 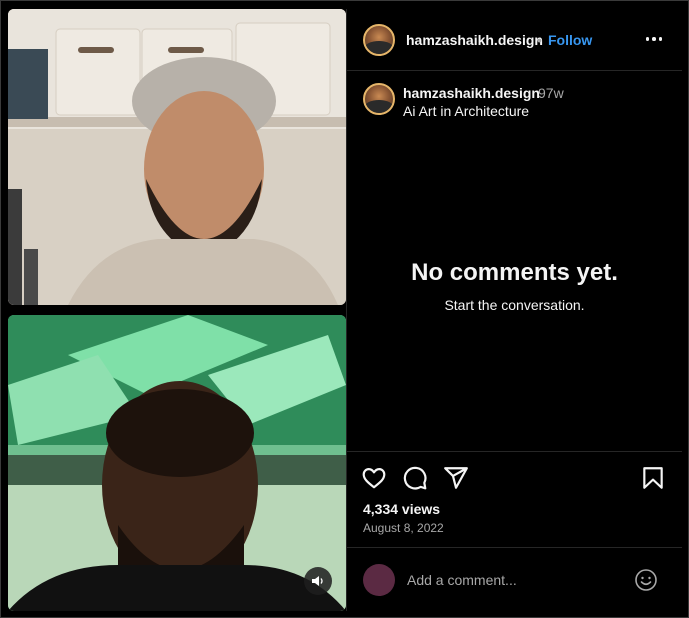 What do you see at coordinates (403, 528) in the screenshot?
I see `post-date: August 8, 2022` at bounding box center [403, 528].